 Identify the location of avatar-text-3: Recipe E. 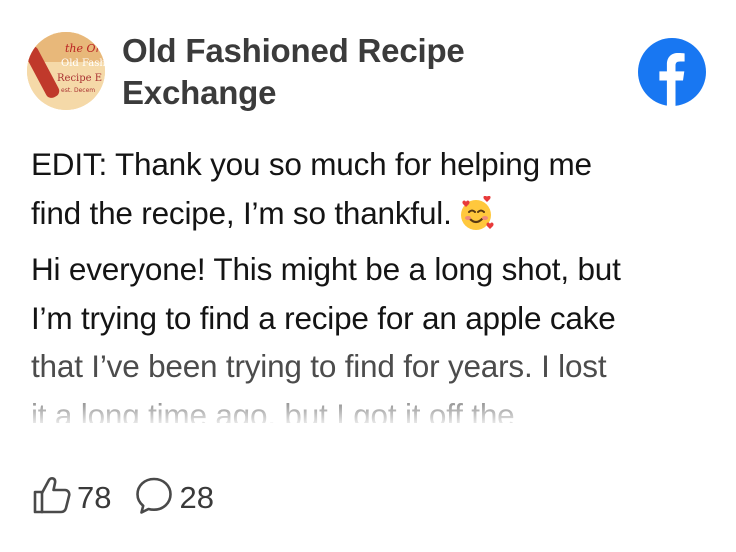
(79, 78).